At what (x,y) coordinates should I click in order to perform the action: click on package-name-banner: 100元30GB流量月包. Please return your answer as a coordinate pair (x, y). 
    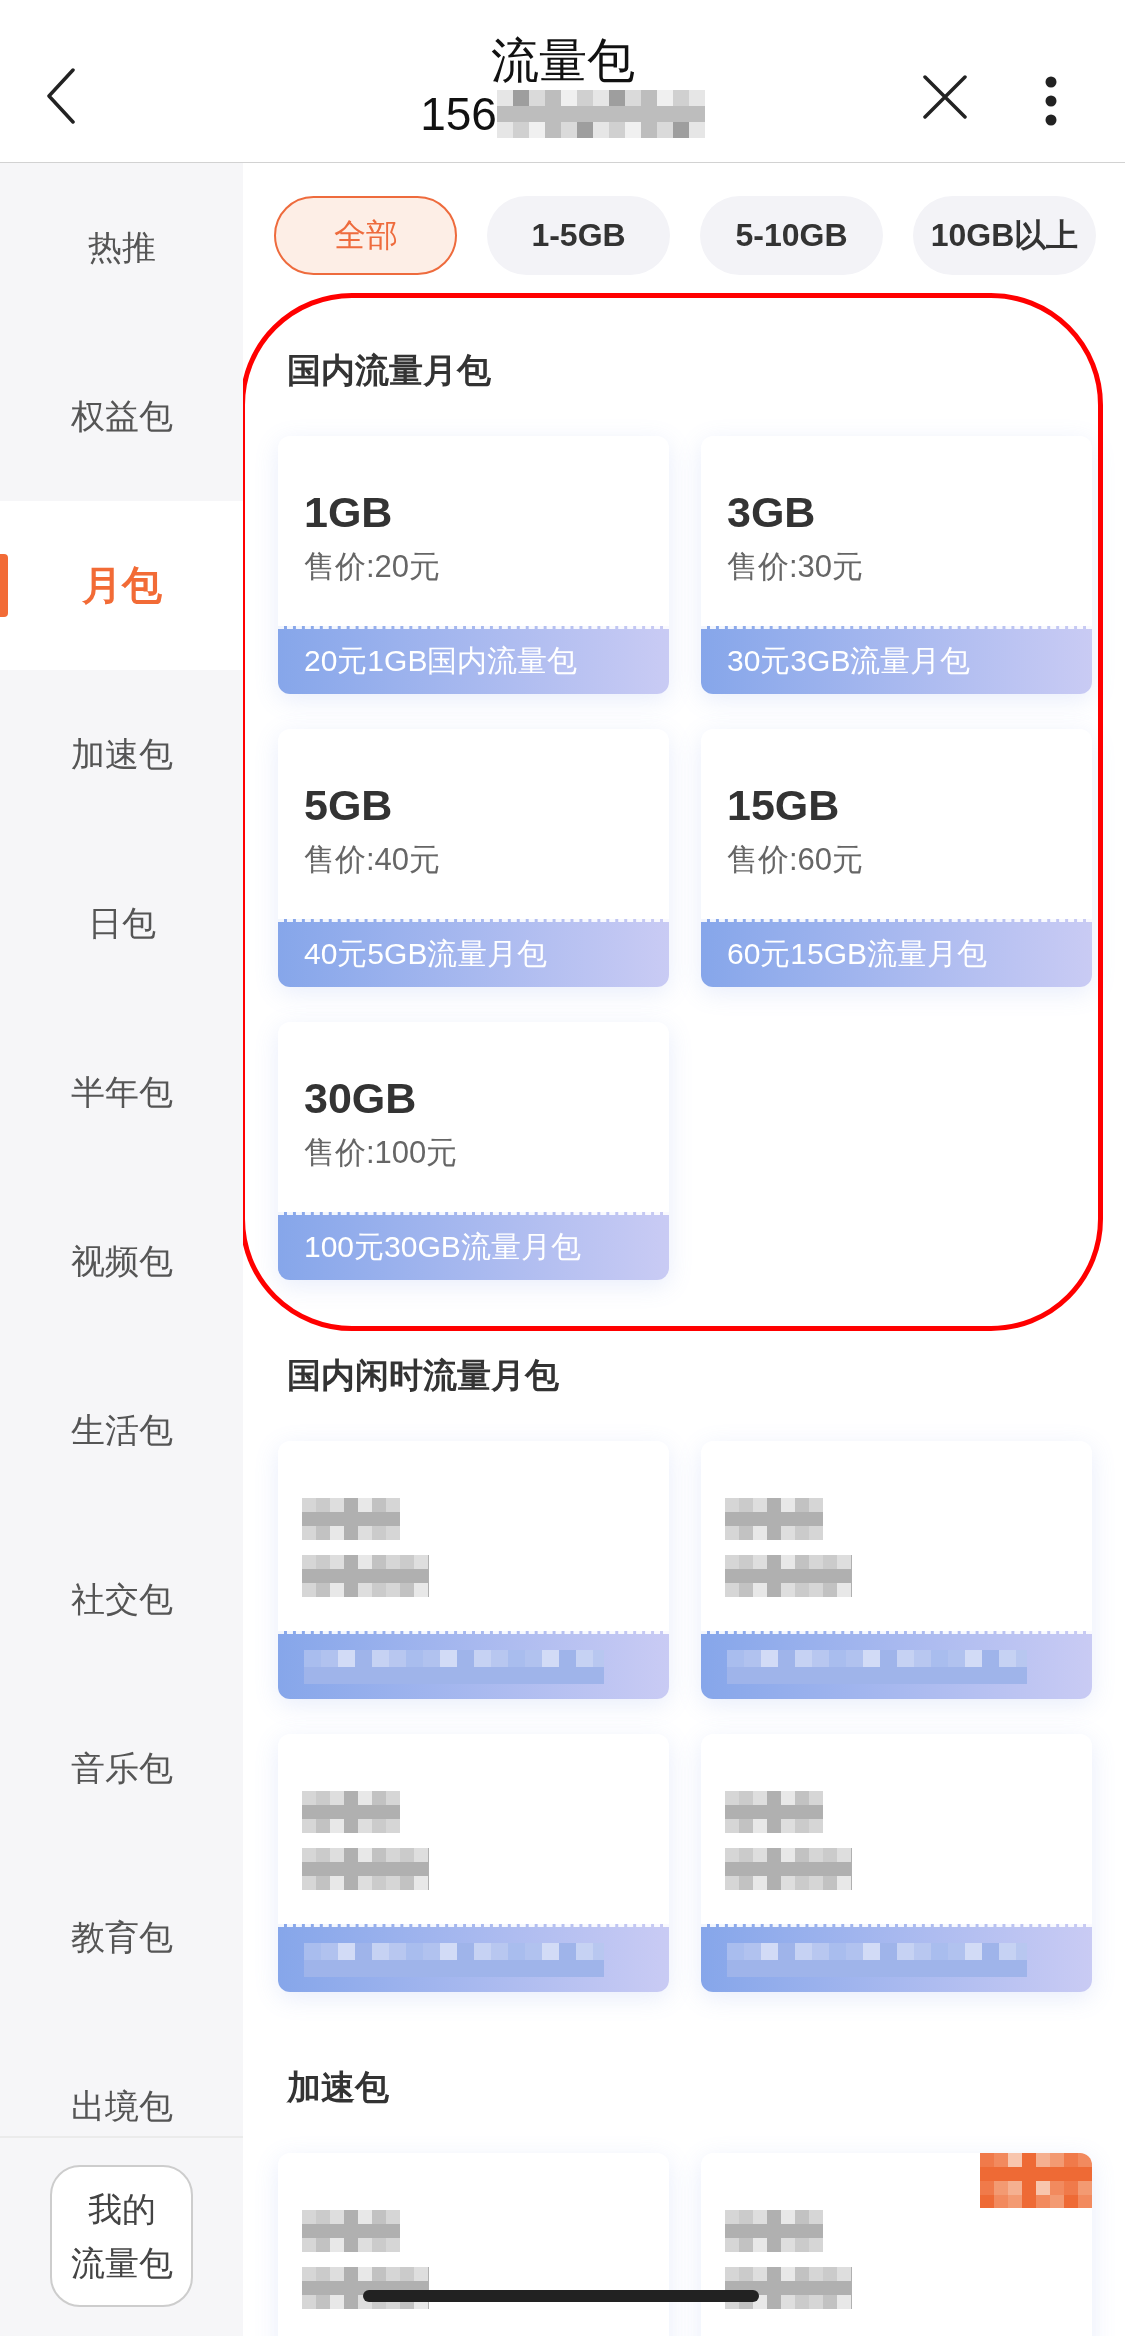
    Looking at the image, I should click on (473, 1246).